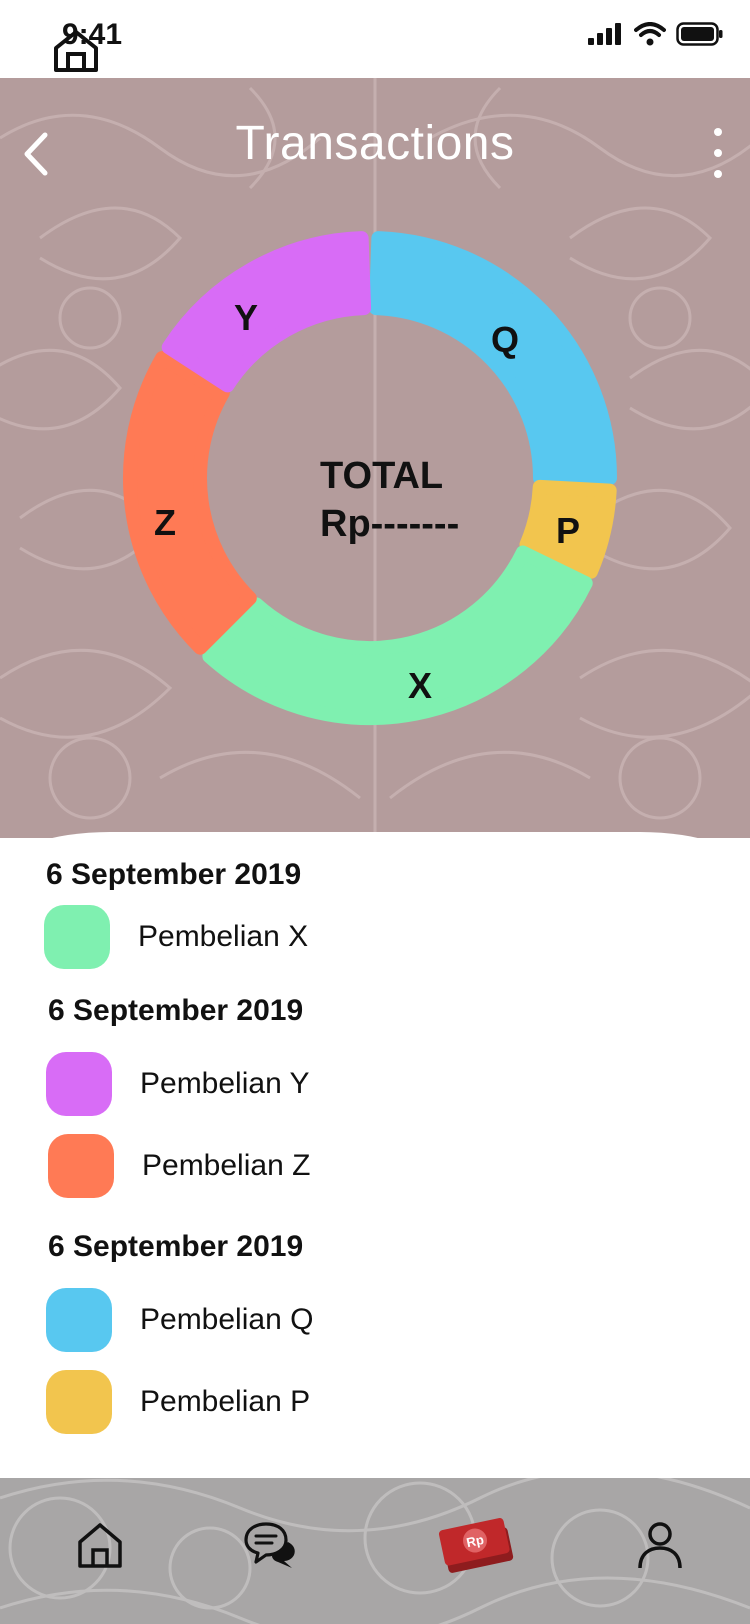 The height and width of the screenshot is (1624, 750). Describe the element at coordinates (227, 1319) in the screenshot. I see `transaction-label: Pembelian Q` at that location.